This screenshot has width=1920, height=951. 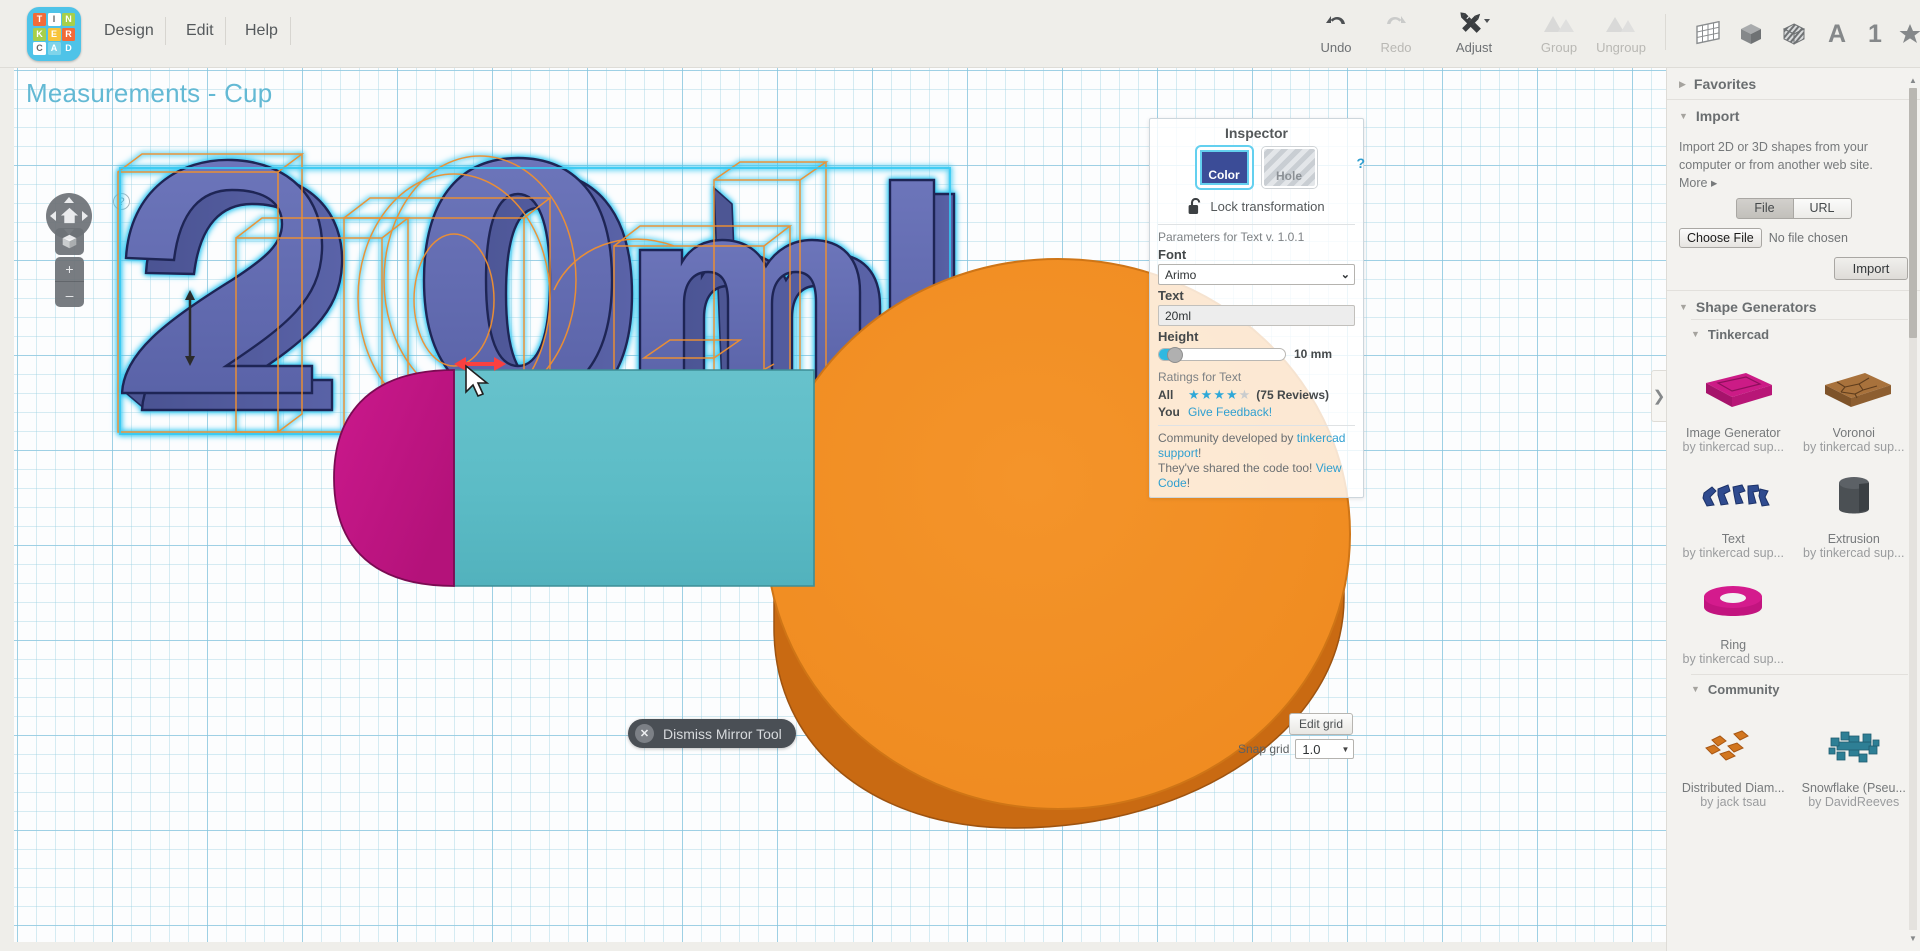 What do you see at coordinates (644, 733) in the screenshot?
I see `close-icon: ✕` at bounding box center [644, 733].